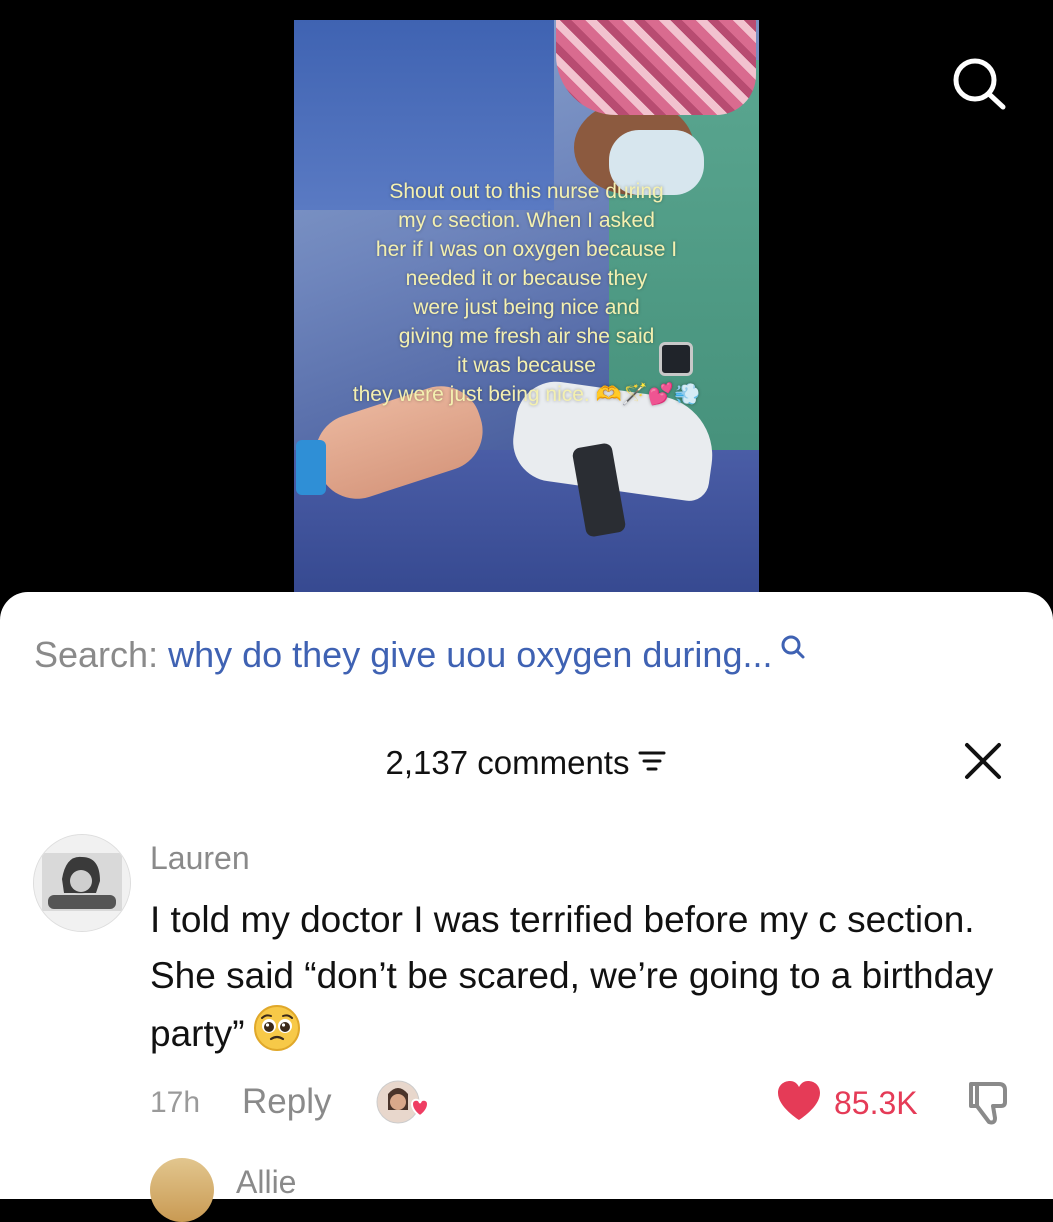 The width and height of the screenshot is (1053, 1222). I want to click on dislike-icon, so click(988, 1103).